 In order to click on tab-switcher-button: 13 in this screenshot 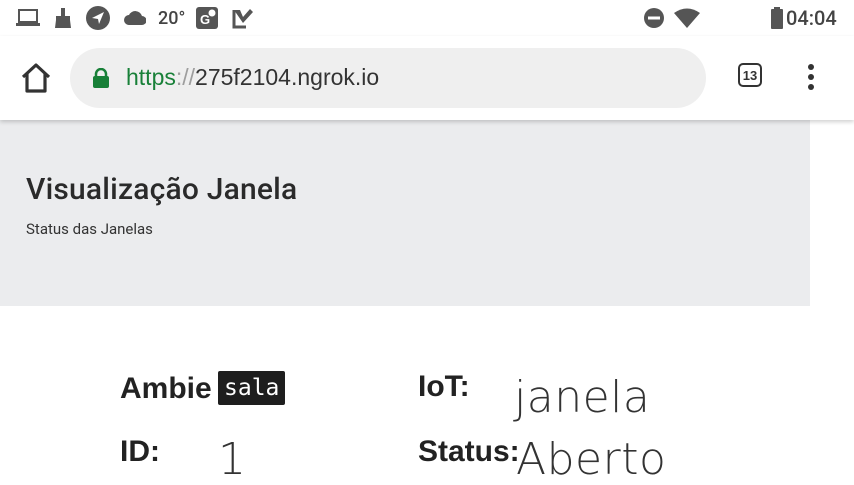, I will do `click(750, 75)`.